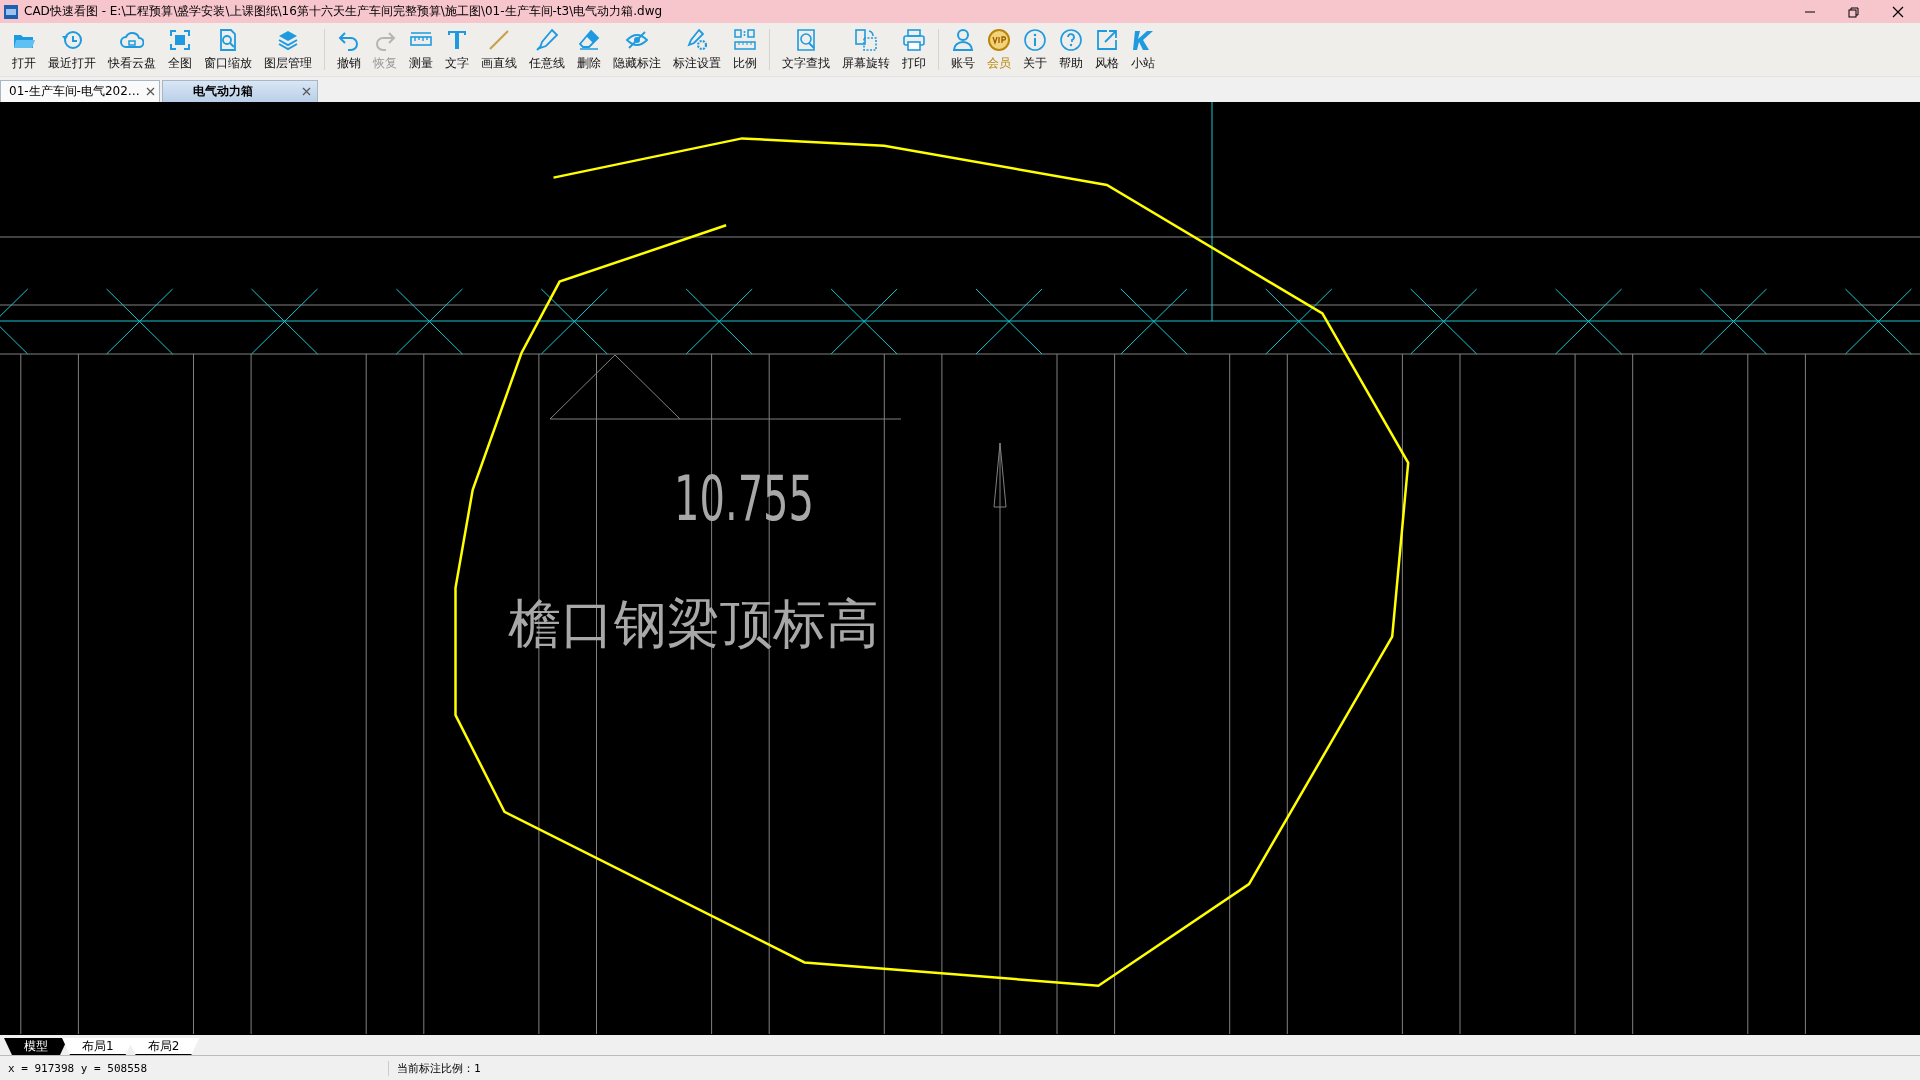 This screenshot has height=1080, width=1920. I want to click on toolbar-button: 打印, so click(914, 49).